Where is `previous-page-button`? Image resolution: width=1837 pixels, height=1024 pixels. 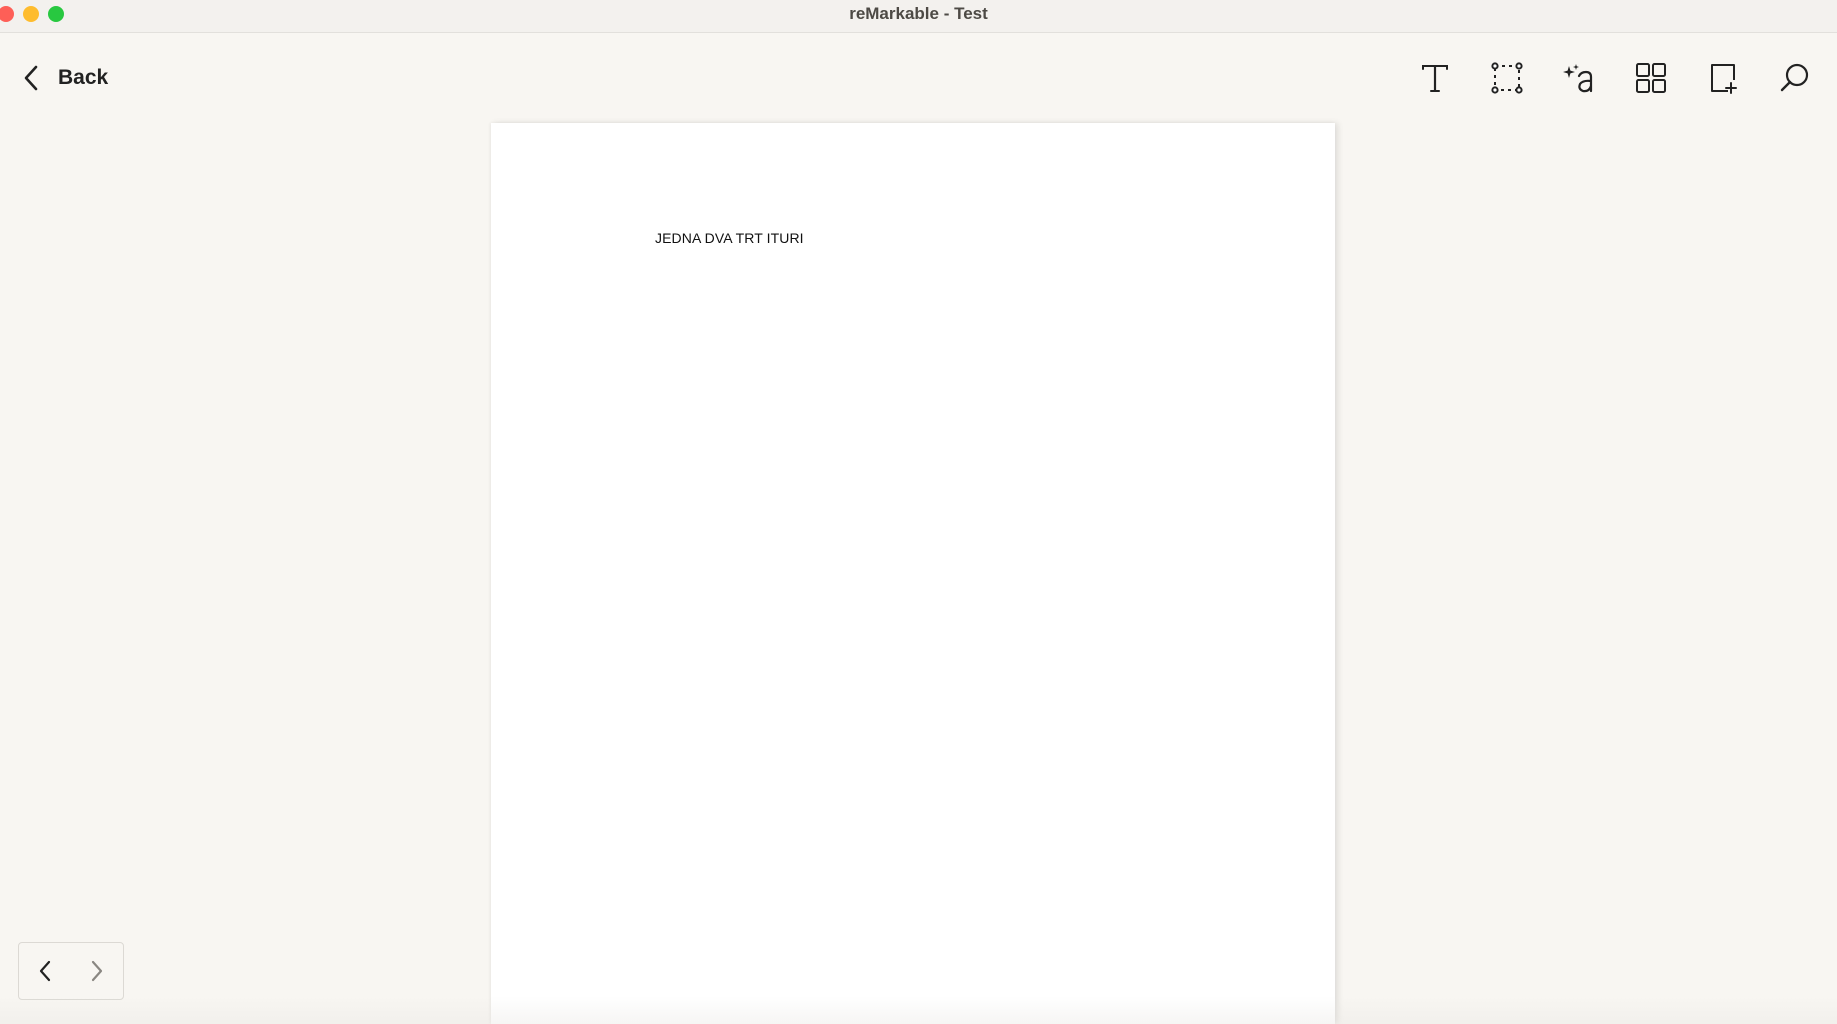
previous-page-button is located at coordinates (45, 971).